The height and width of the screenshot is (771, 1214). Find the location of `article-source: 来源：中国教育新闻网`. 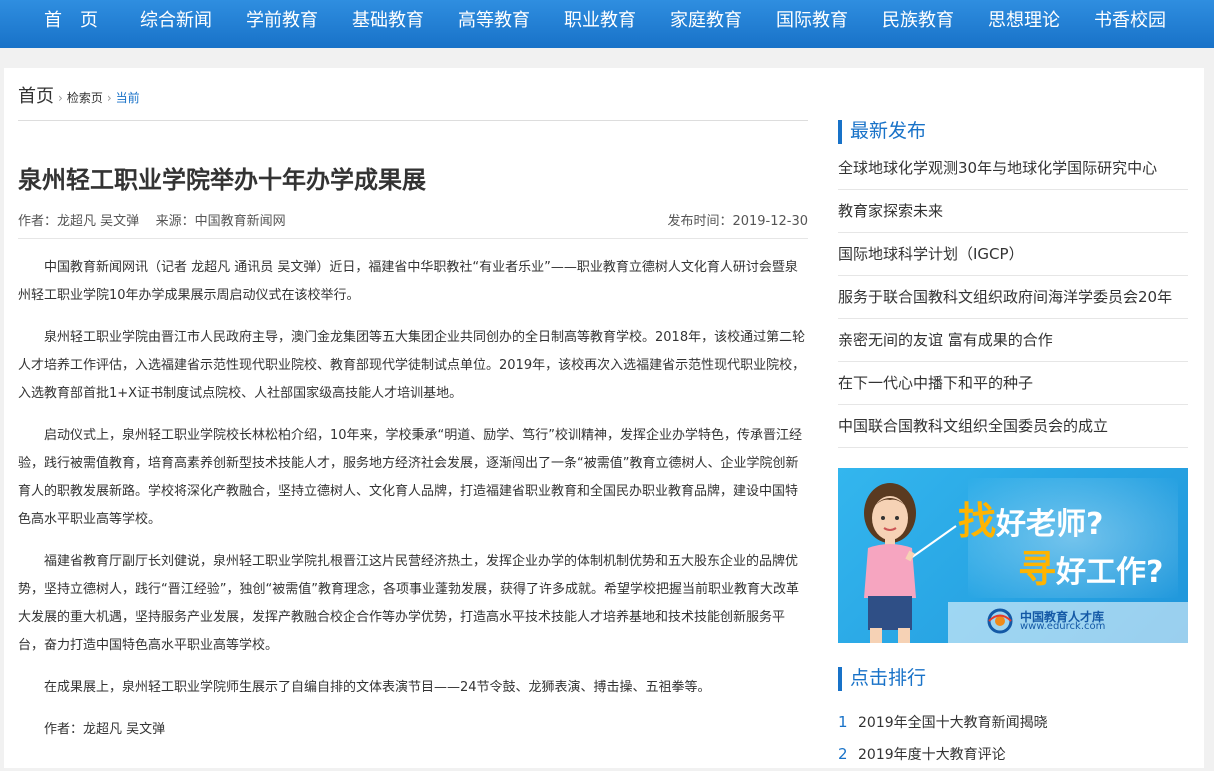

article-source: 来源：中国教育新闻网 is located at coordinates (220, 221).